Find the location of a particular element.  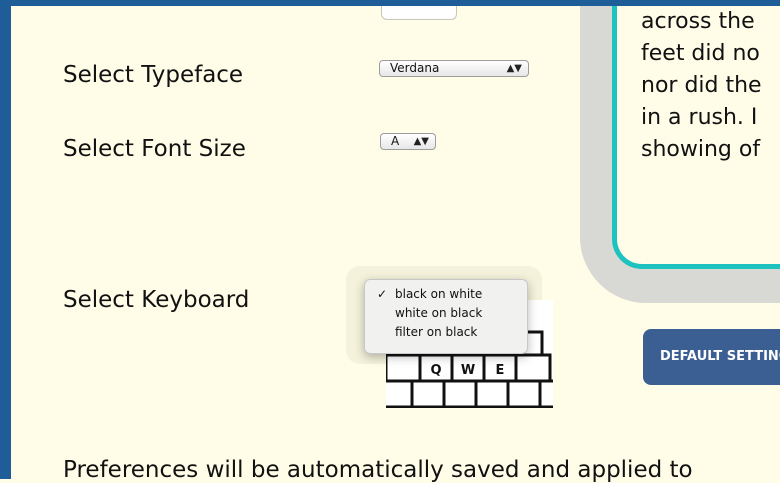

keyboard-option-filter-on-black: filter on black is located at coordinates (446, 332).